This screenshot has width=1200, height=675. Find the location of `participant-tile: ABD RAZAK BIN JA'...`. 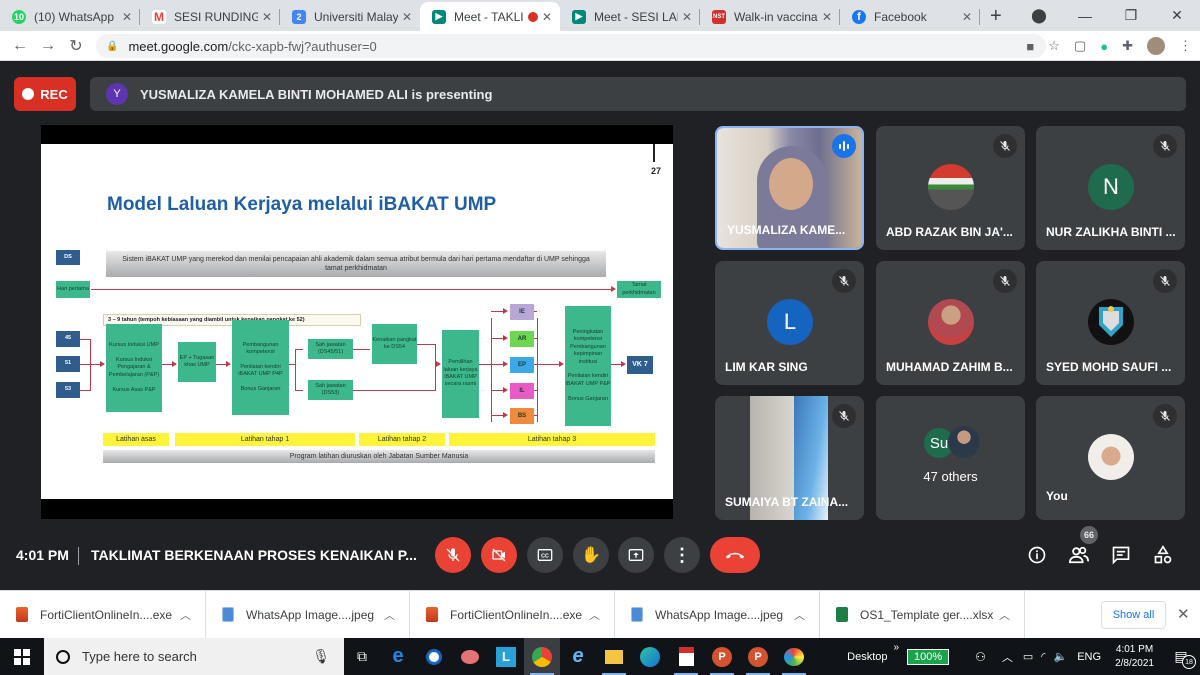

participant-tile: ABD RAZAK BIN JA'... is located at coordinates (950, 188).